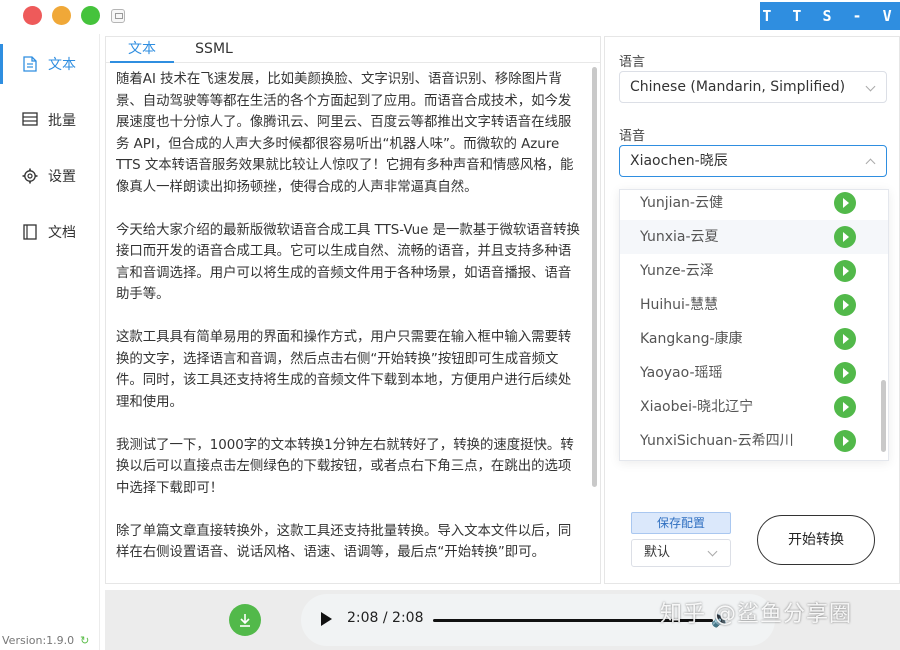  I want to click on voice-label: 语音, so click(632, 136).